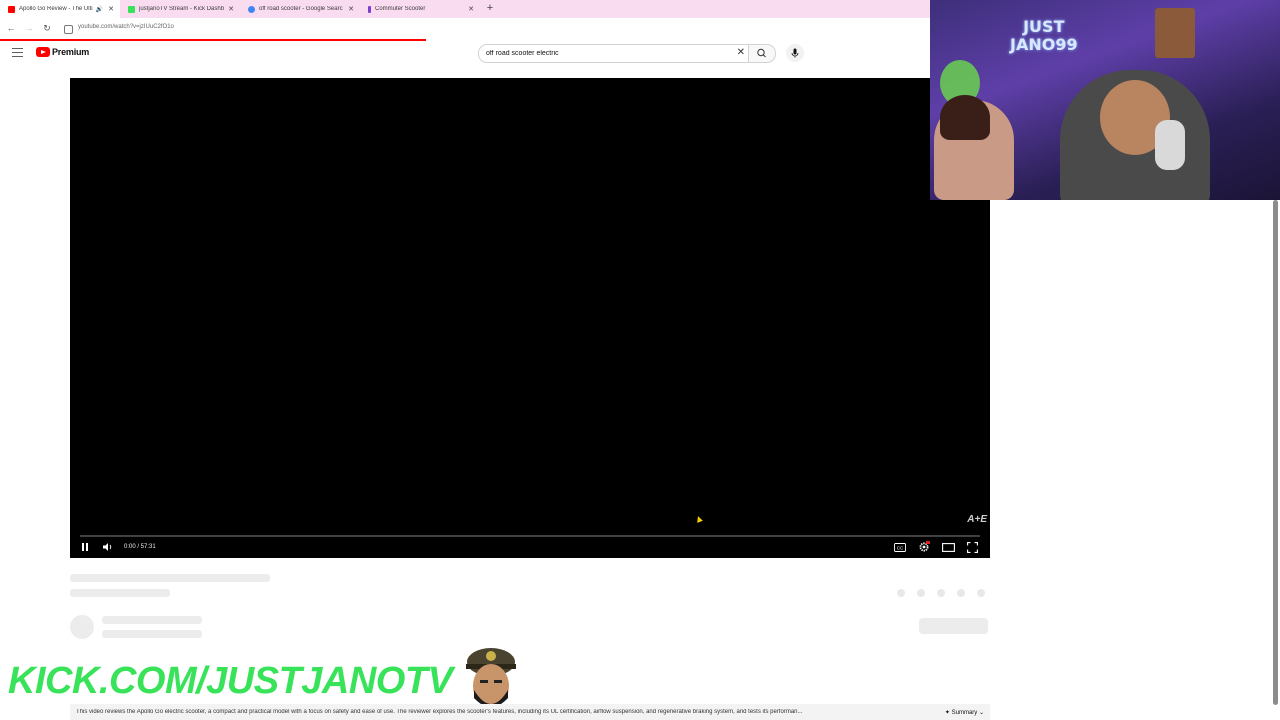 The image size is (1280, 720). What do you see at coordinates (948, 547) in the screenshot?
I see `theater-mode-icon` at bounding box center [948, 547].